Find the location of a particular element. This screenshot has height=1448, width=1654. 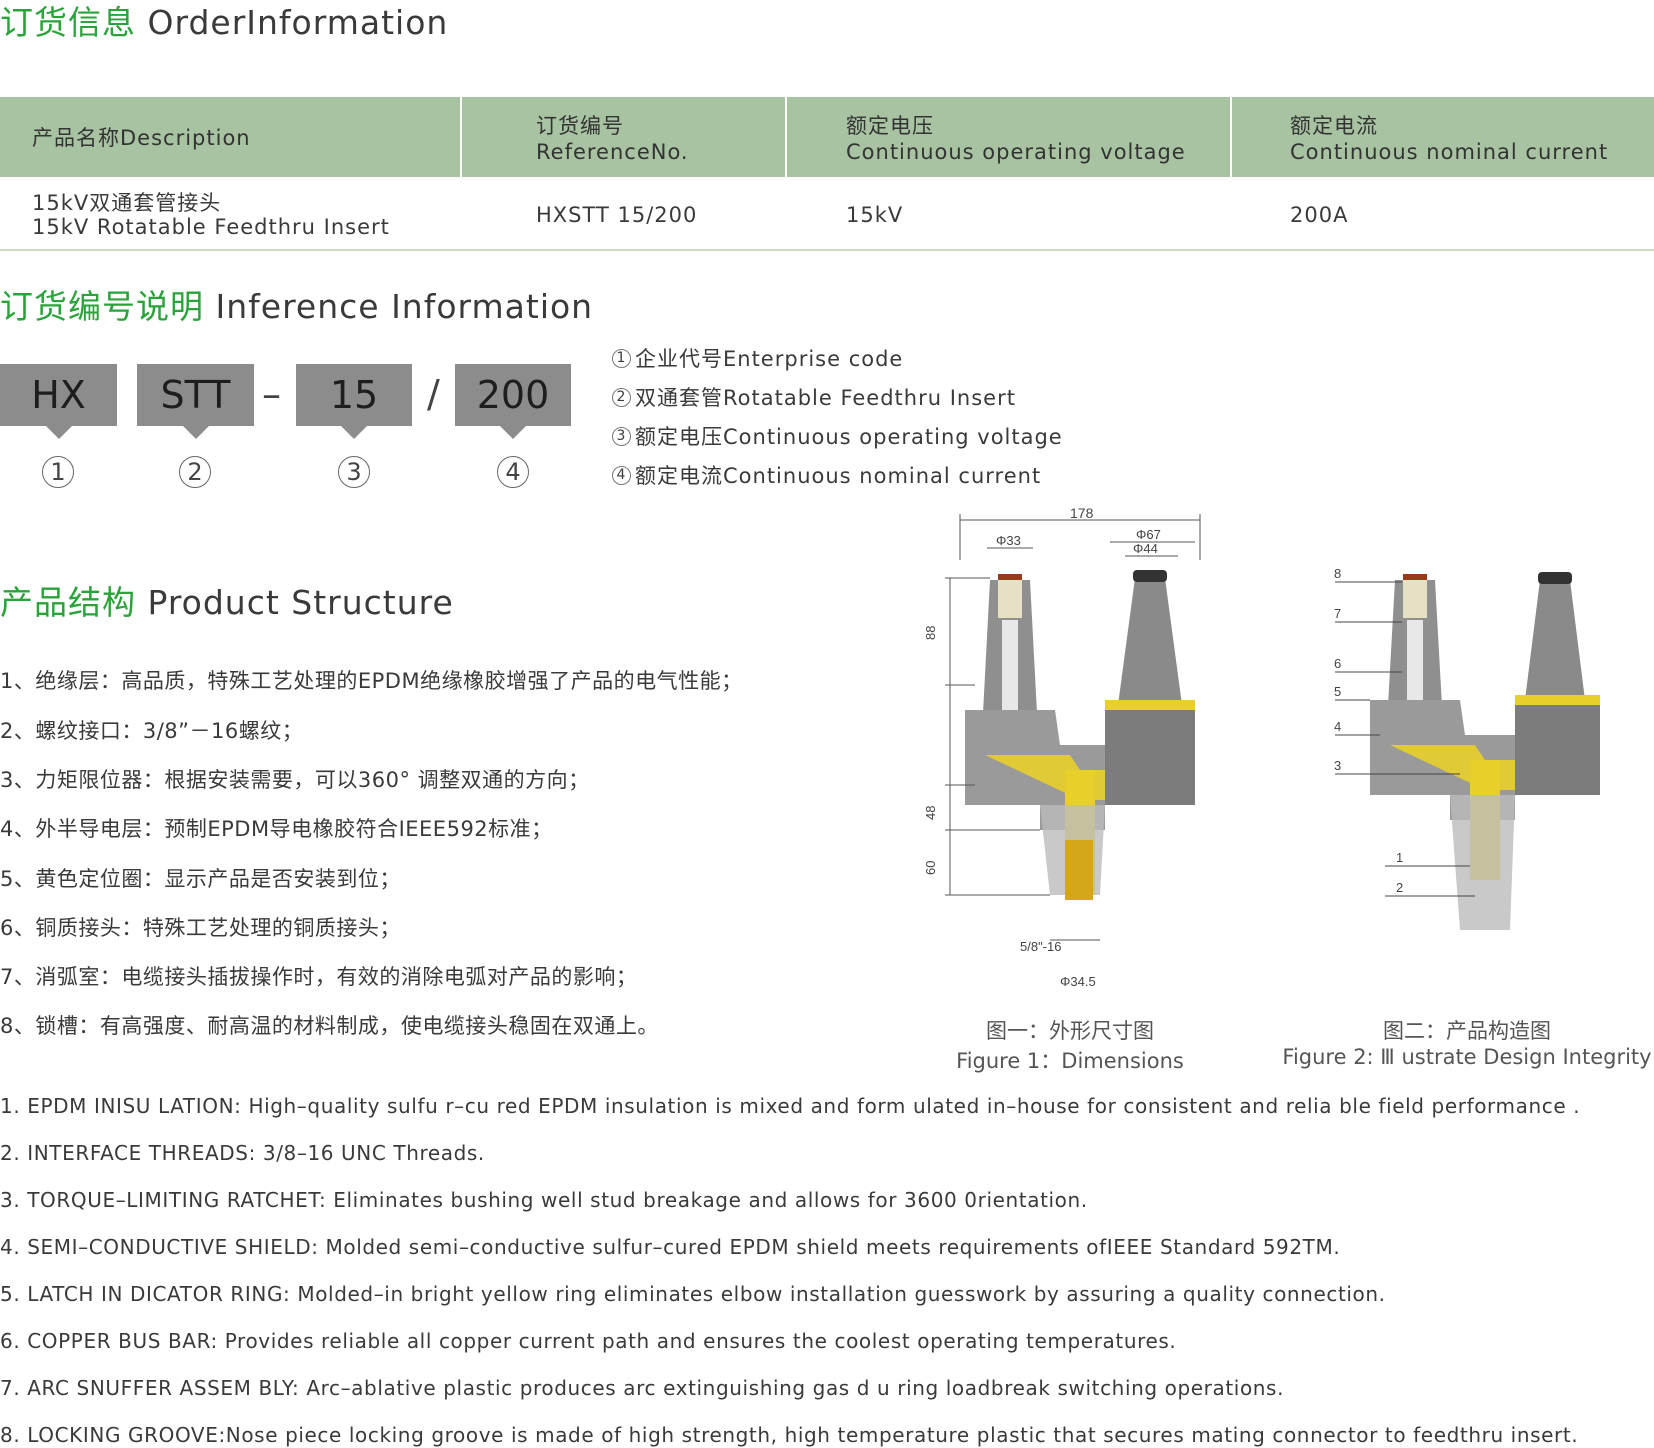

code-box-type: STT is located at coordinates (195, 401).